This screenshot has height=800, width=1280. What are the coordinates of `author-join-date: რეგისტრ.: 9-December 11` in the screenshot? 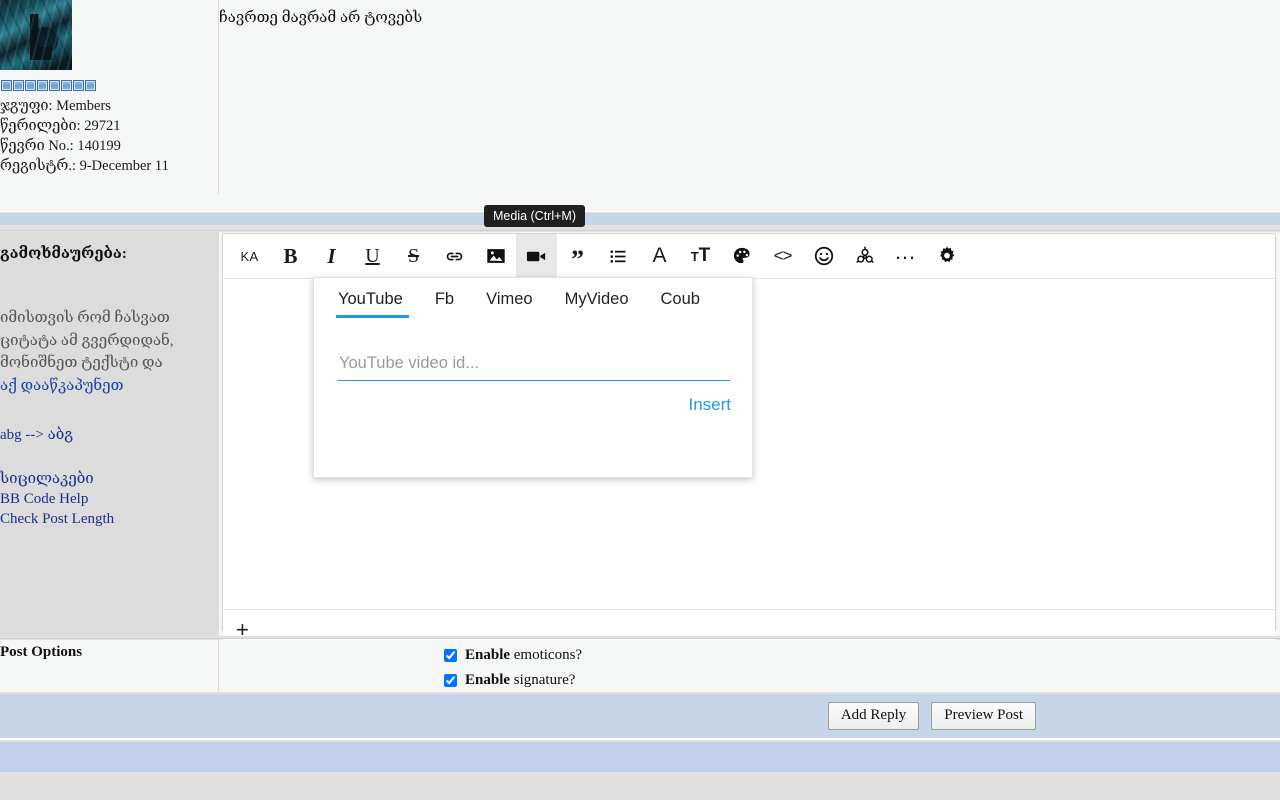 It's located at (84, 166).